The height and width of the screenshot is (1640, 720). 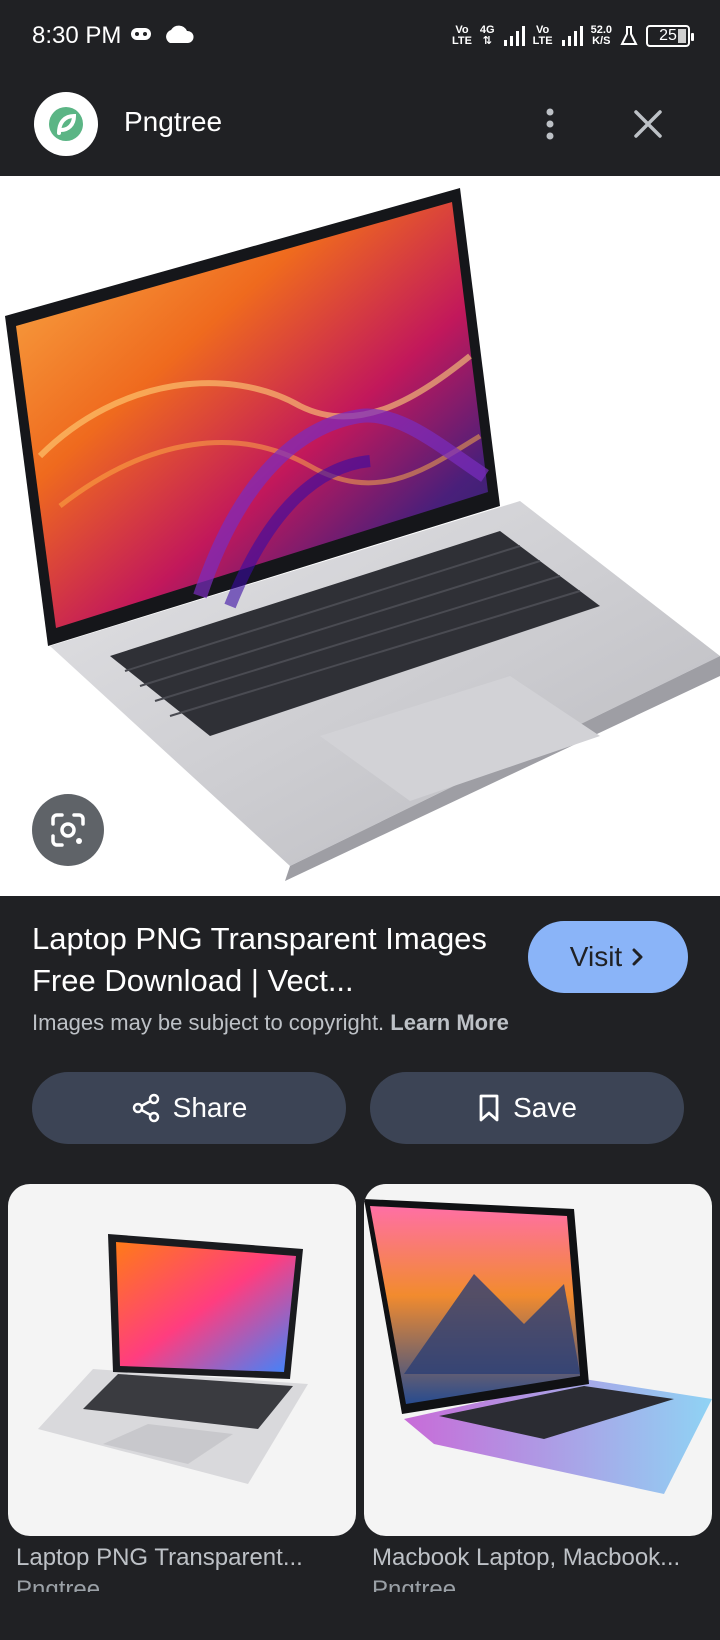 I want to click on save-label: Save, so click(x=545, y=1107).